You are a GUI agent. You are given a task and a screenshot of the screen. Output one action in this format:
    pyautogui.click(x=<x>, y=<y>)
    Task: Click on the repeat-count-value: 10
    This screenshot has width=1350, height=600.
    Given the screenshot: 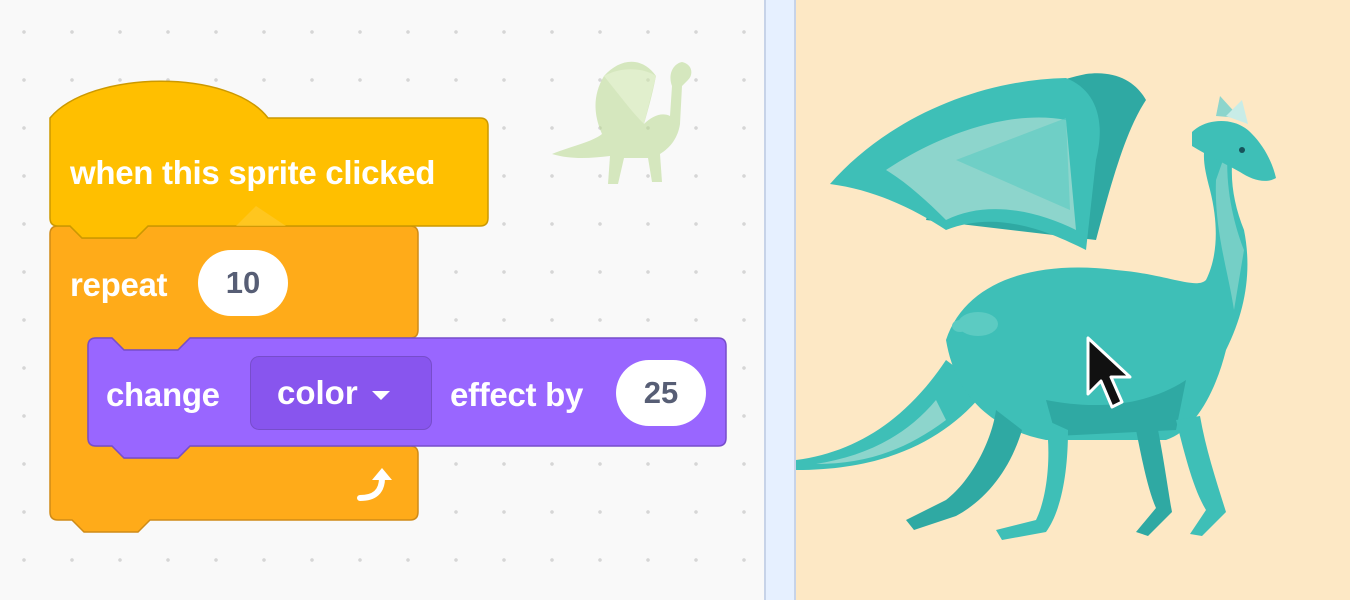 What is the action you would take?
    pyautogui.click(x=243, y=282)
    